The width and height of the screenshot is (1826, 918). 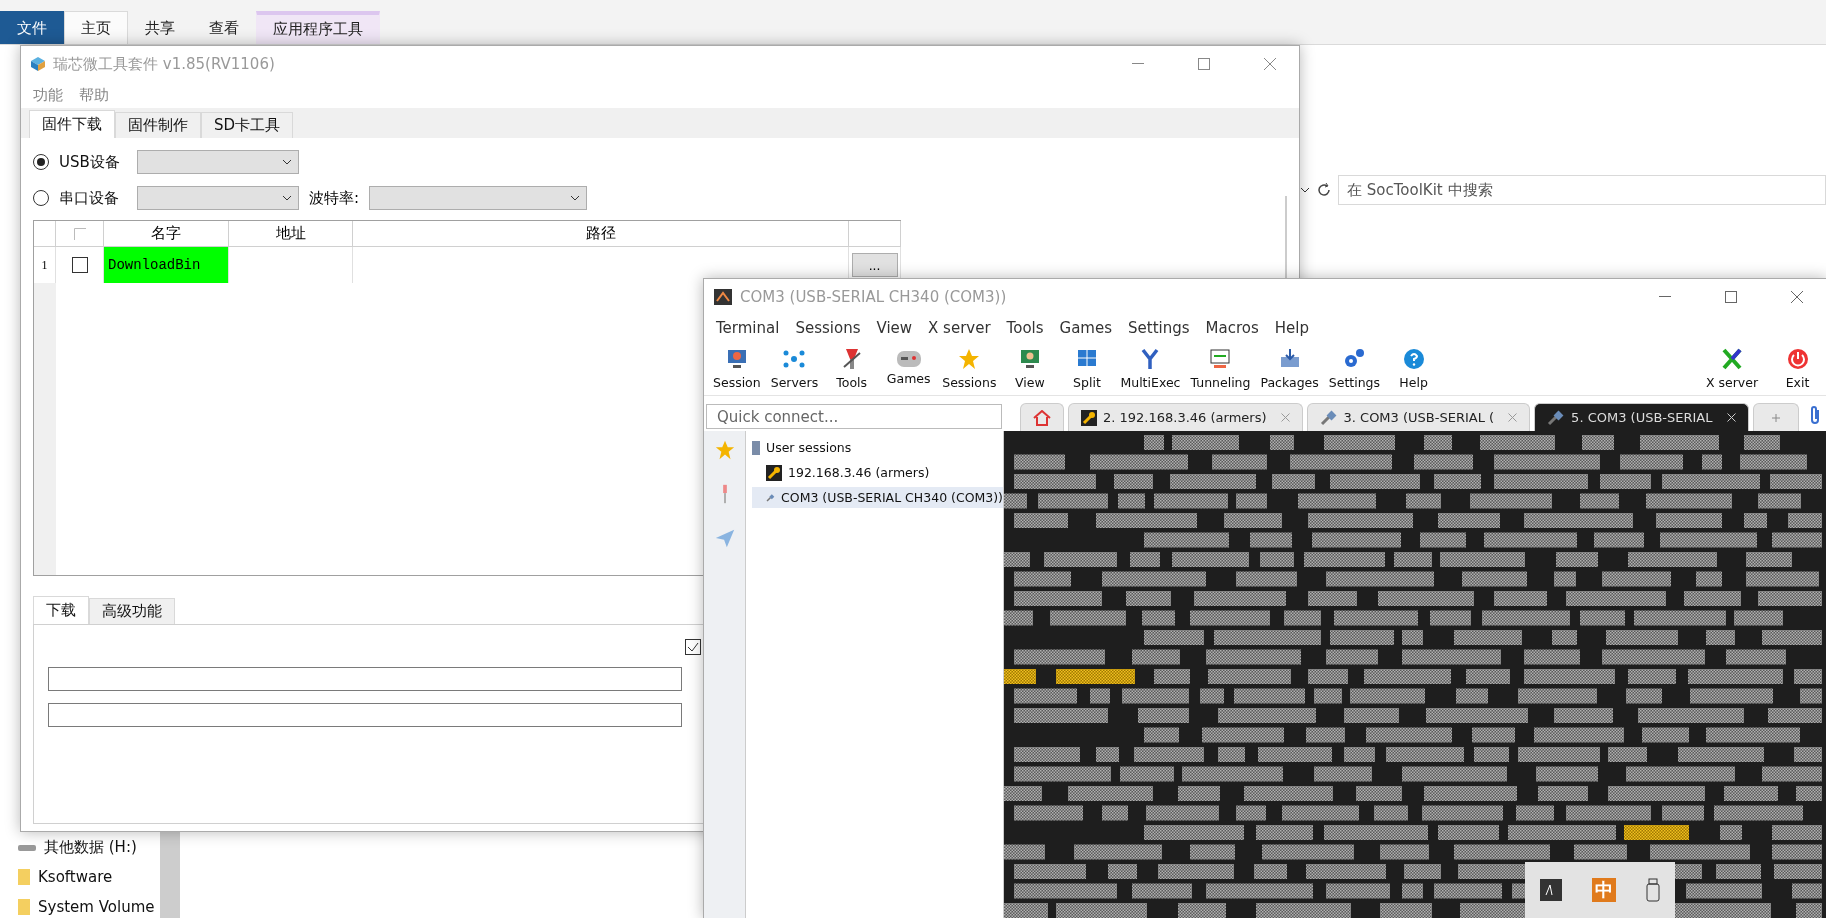 What do you see at coordinates (1030, 368) in the screenshot?
I see `toolbar-button: View` at bounding box center [1030, 368].